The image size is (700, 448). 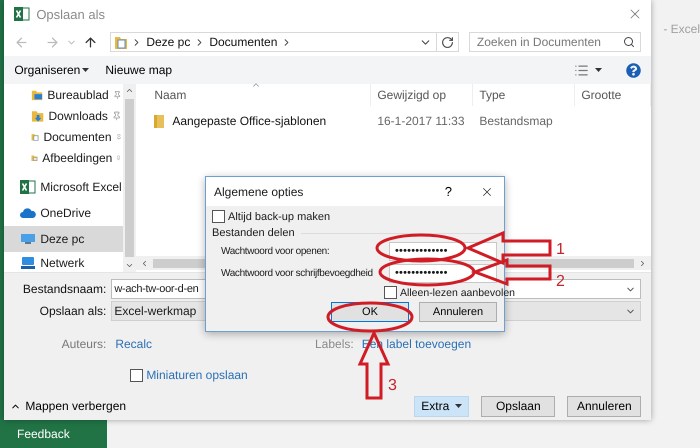 I want to click on field-label: Auteurs:, so click(x=84, y=344).